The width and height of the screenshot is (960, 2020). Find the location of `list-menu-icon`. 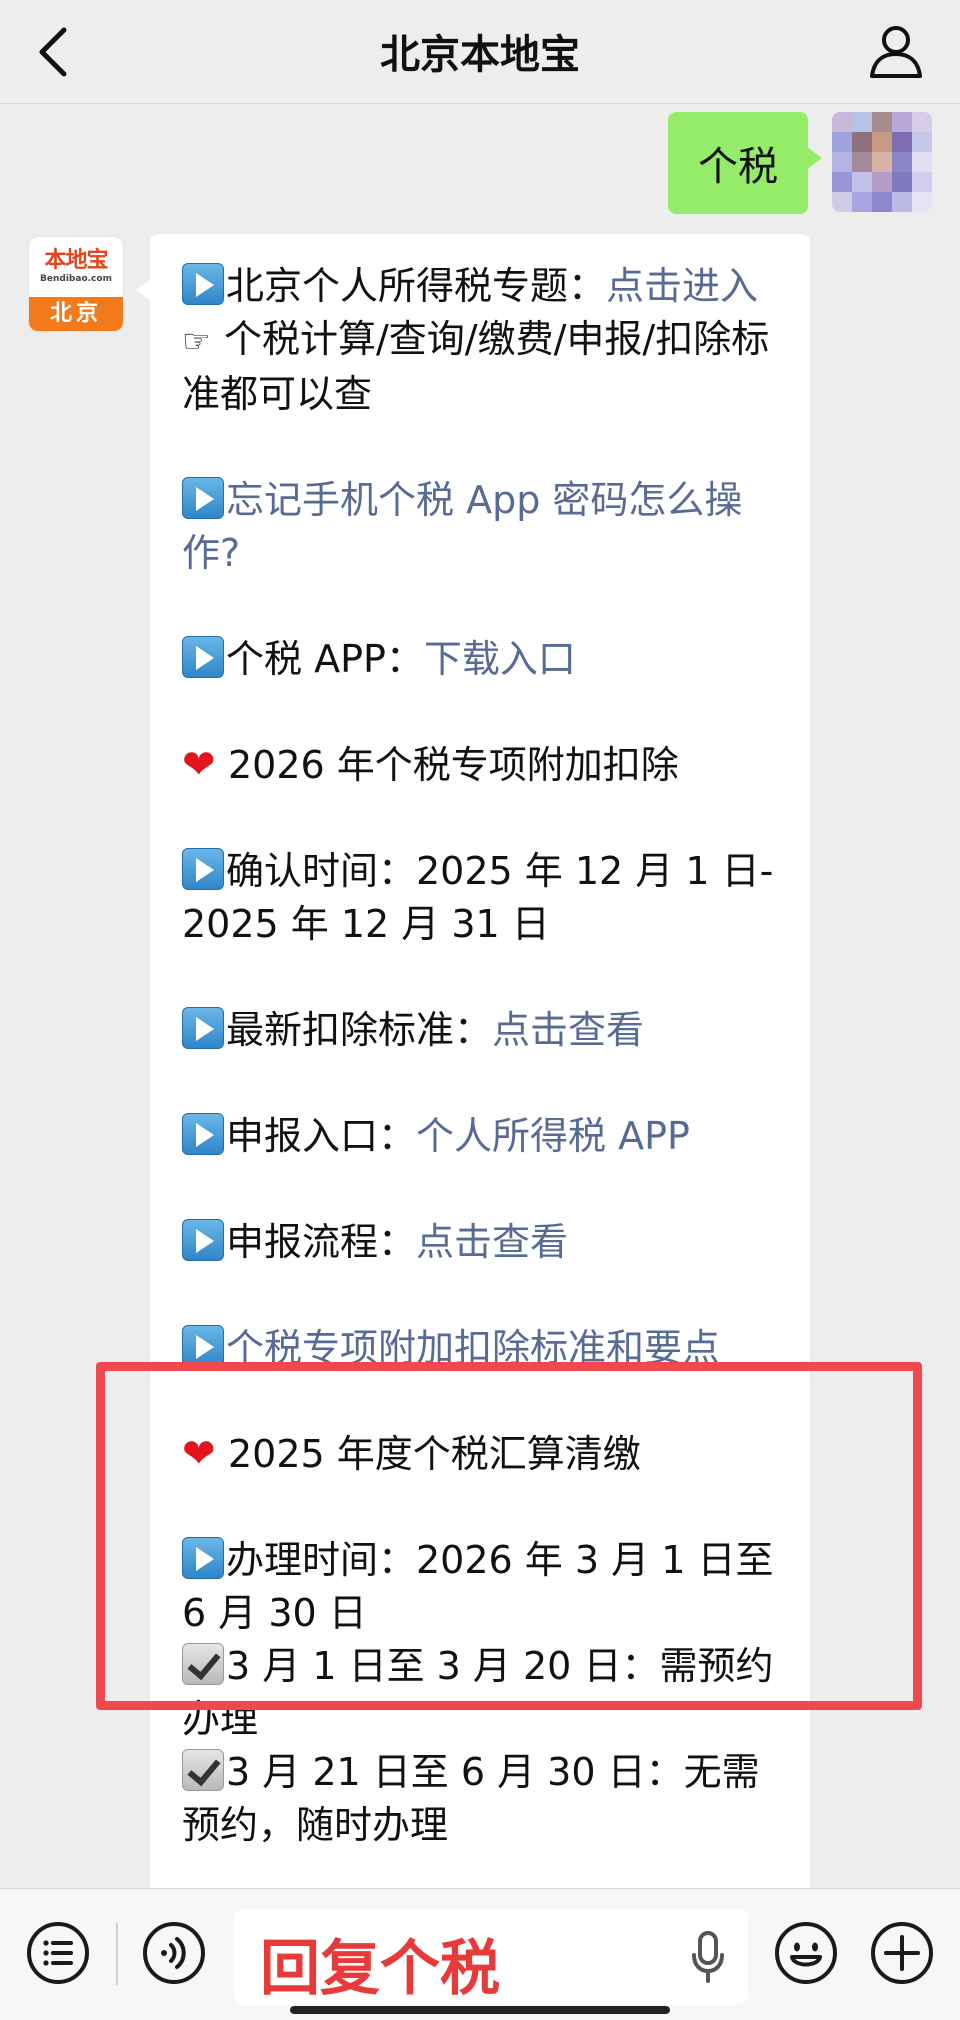

list-menu-icon is located at coordinates (58, 1953).